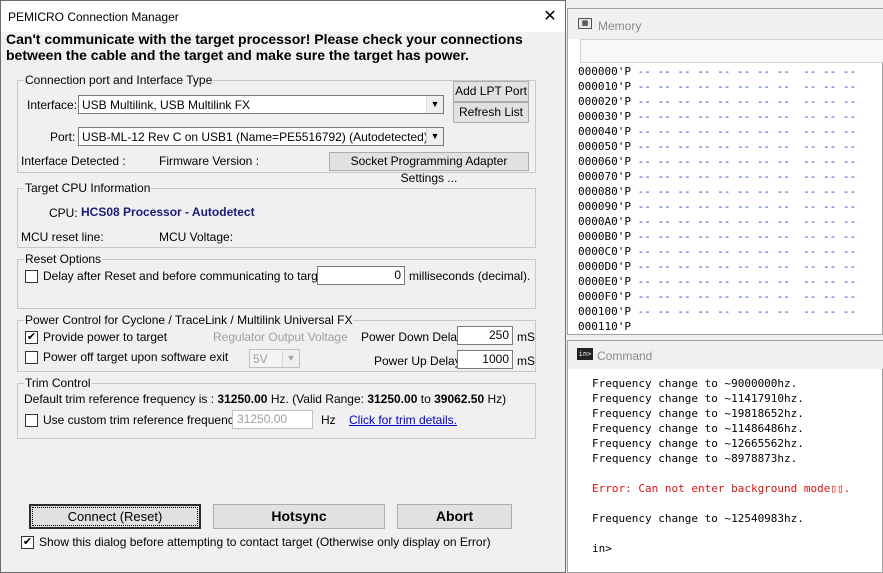  I want to click on command-titlebar: in> Command, so click(725, 355).